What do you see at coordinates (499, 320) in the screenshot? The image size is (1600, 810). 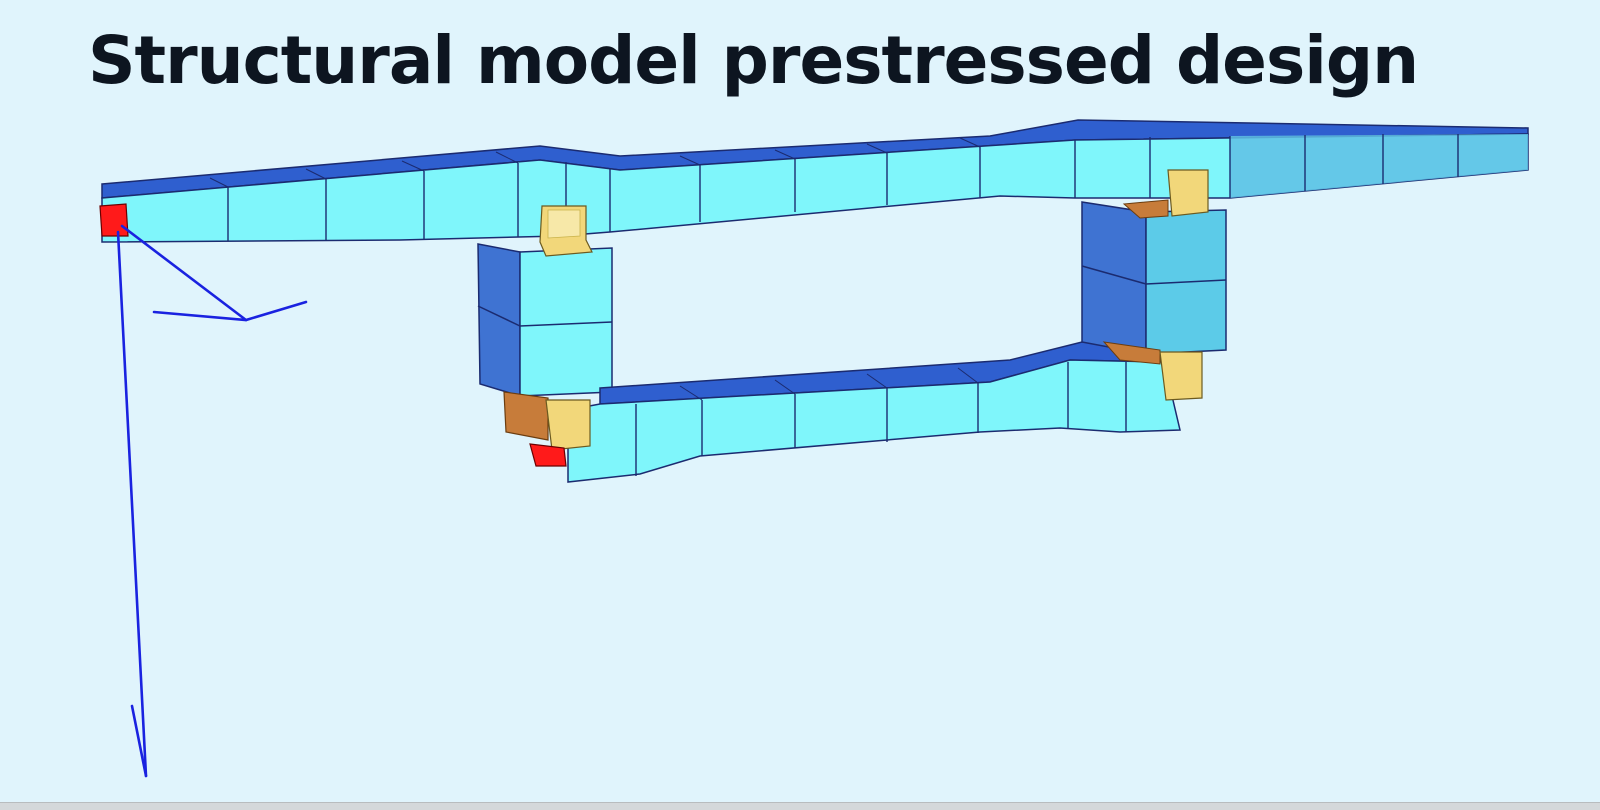 I see `left-pier-side` at bounding box center [499, 320].